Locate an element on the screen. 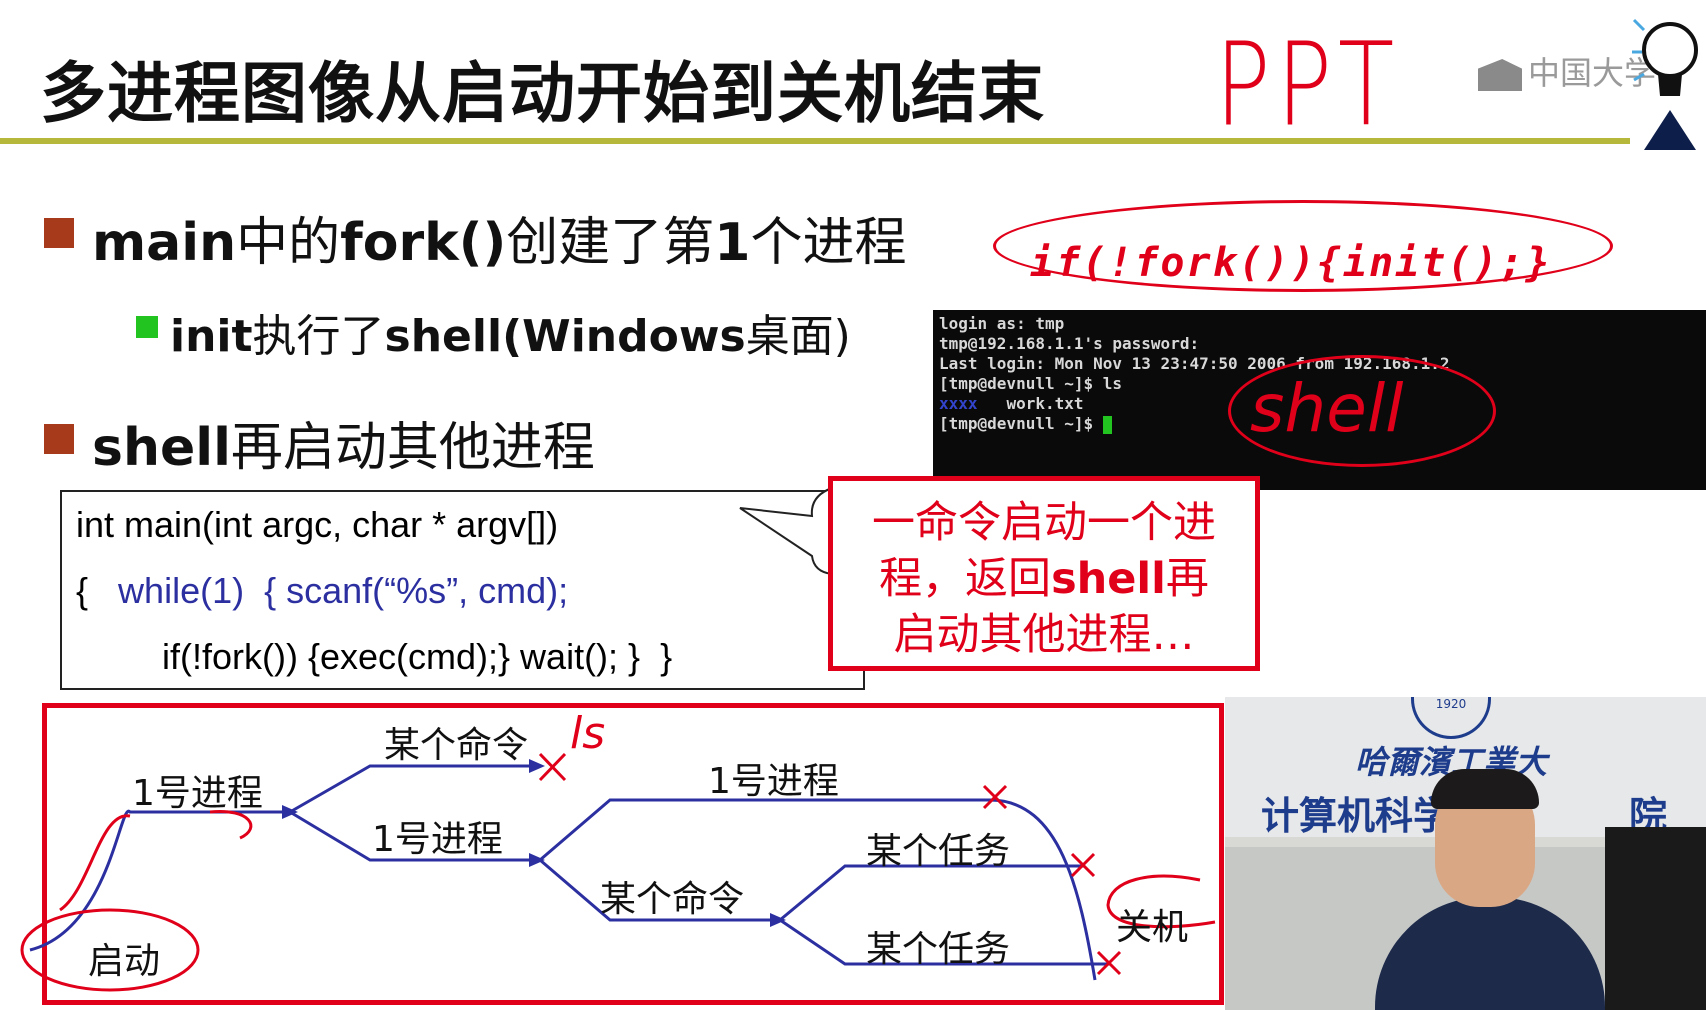 This screenshot has width=1706, height=1010. annotation-fork-init-code: if(!fork()){init();} is located at coordinates (1291, 263).